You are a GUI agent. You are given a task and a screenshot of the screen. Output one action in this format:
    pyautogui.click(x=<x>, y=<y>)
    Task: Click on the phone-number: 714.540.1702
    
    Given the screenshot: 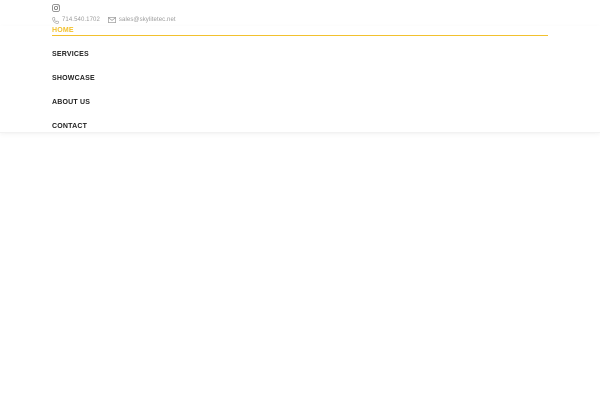 What is the action you would take?
    pyautogui.click(x=81, y=20)
    